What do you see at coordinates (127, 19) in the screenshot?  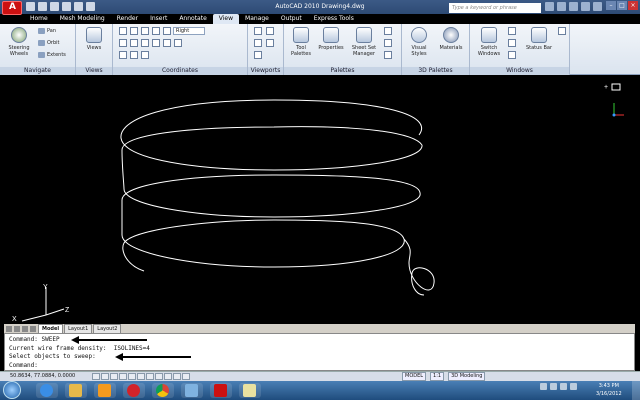 I see `tab-render: Render` at bounding box center [127, 19].